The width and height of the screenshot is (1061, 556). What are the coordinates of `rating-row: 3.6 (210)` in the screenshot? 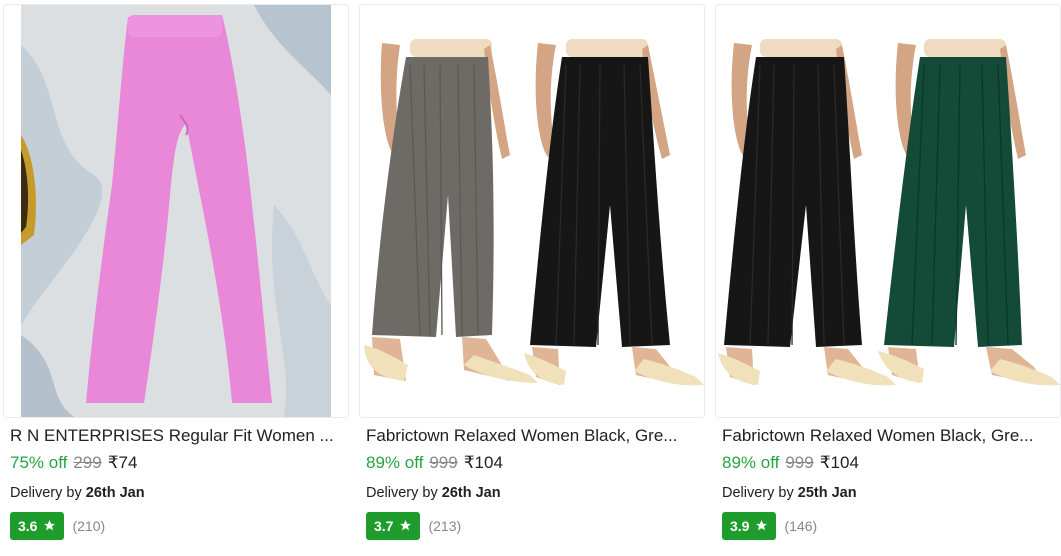 It's located at (57, 525).